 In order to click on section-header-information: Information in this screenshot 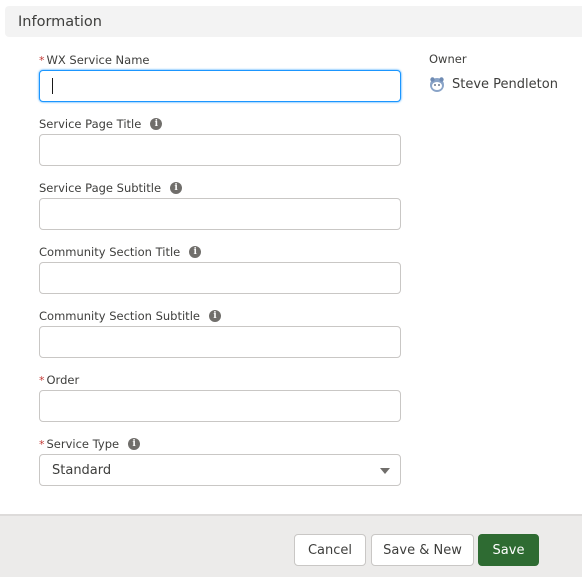, I will do `click(293, 21)`.